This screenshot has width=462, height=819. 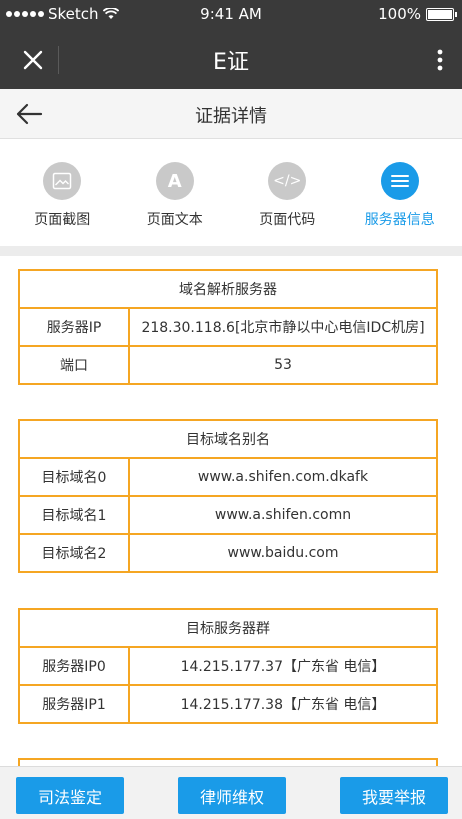 What do you see at coordinates (74, 553) in the screenshot?
I see `row-key: 目标域名2` at bounding box center [74, 553].